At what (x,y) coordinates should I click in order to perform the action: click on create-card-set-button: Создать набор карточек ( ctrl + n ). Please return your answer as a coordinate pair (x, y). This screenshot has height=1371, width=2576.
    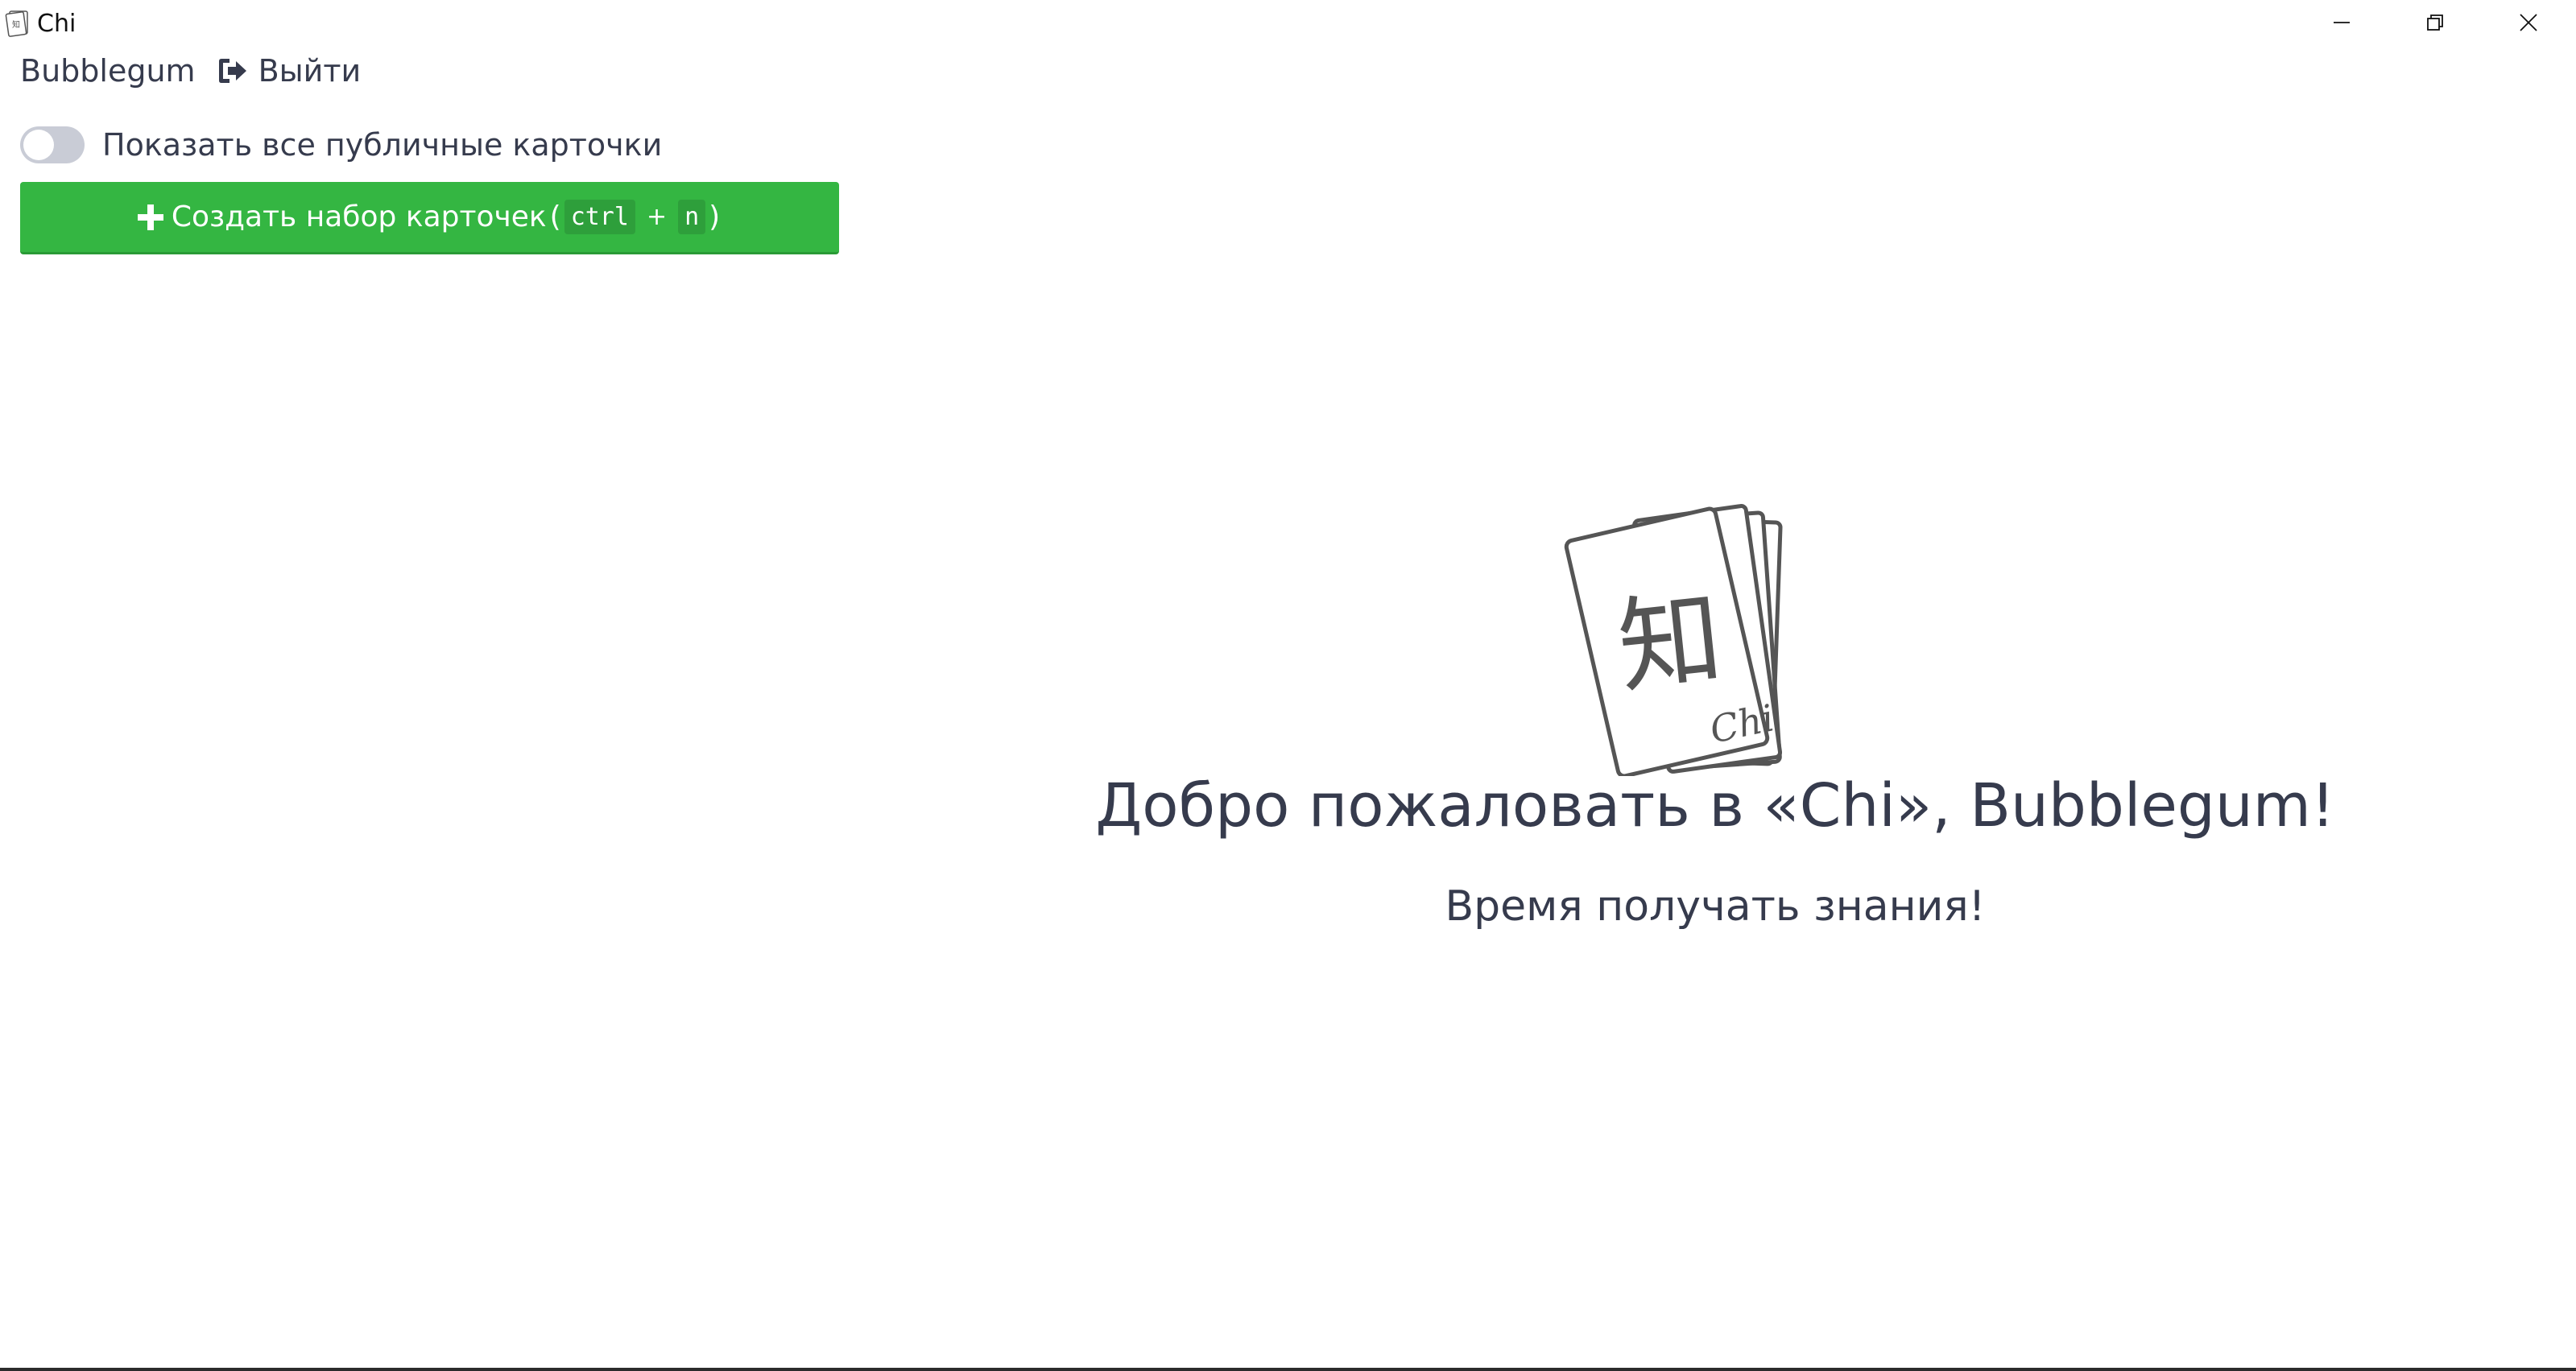
    Looking at the image, I should click on (430, 218).